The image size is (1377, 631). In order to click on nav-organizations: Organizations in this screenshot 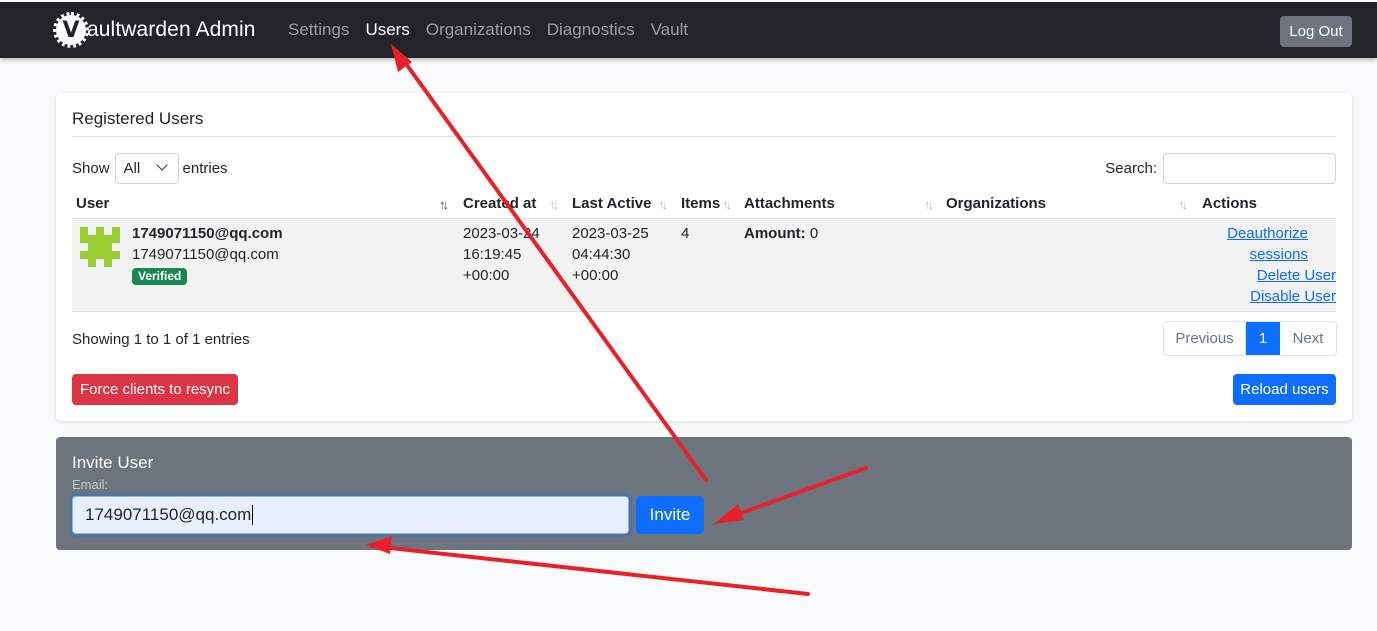, I will do `click(478, 30)`.